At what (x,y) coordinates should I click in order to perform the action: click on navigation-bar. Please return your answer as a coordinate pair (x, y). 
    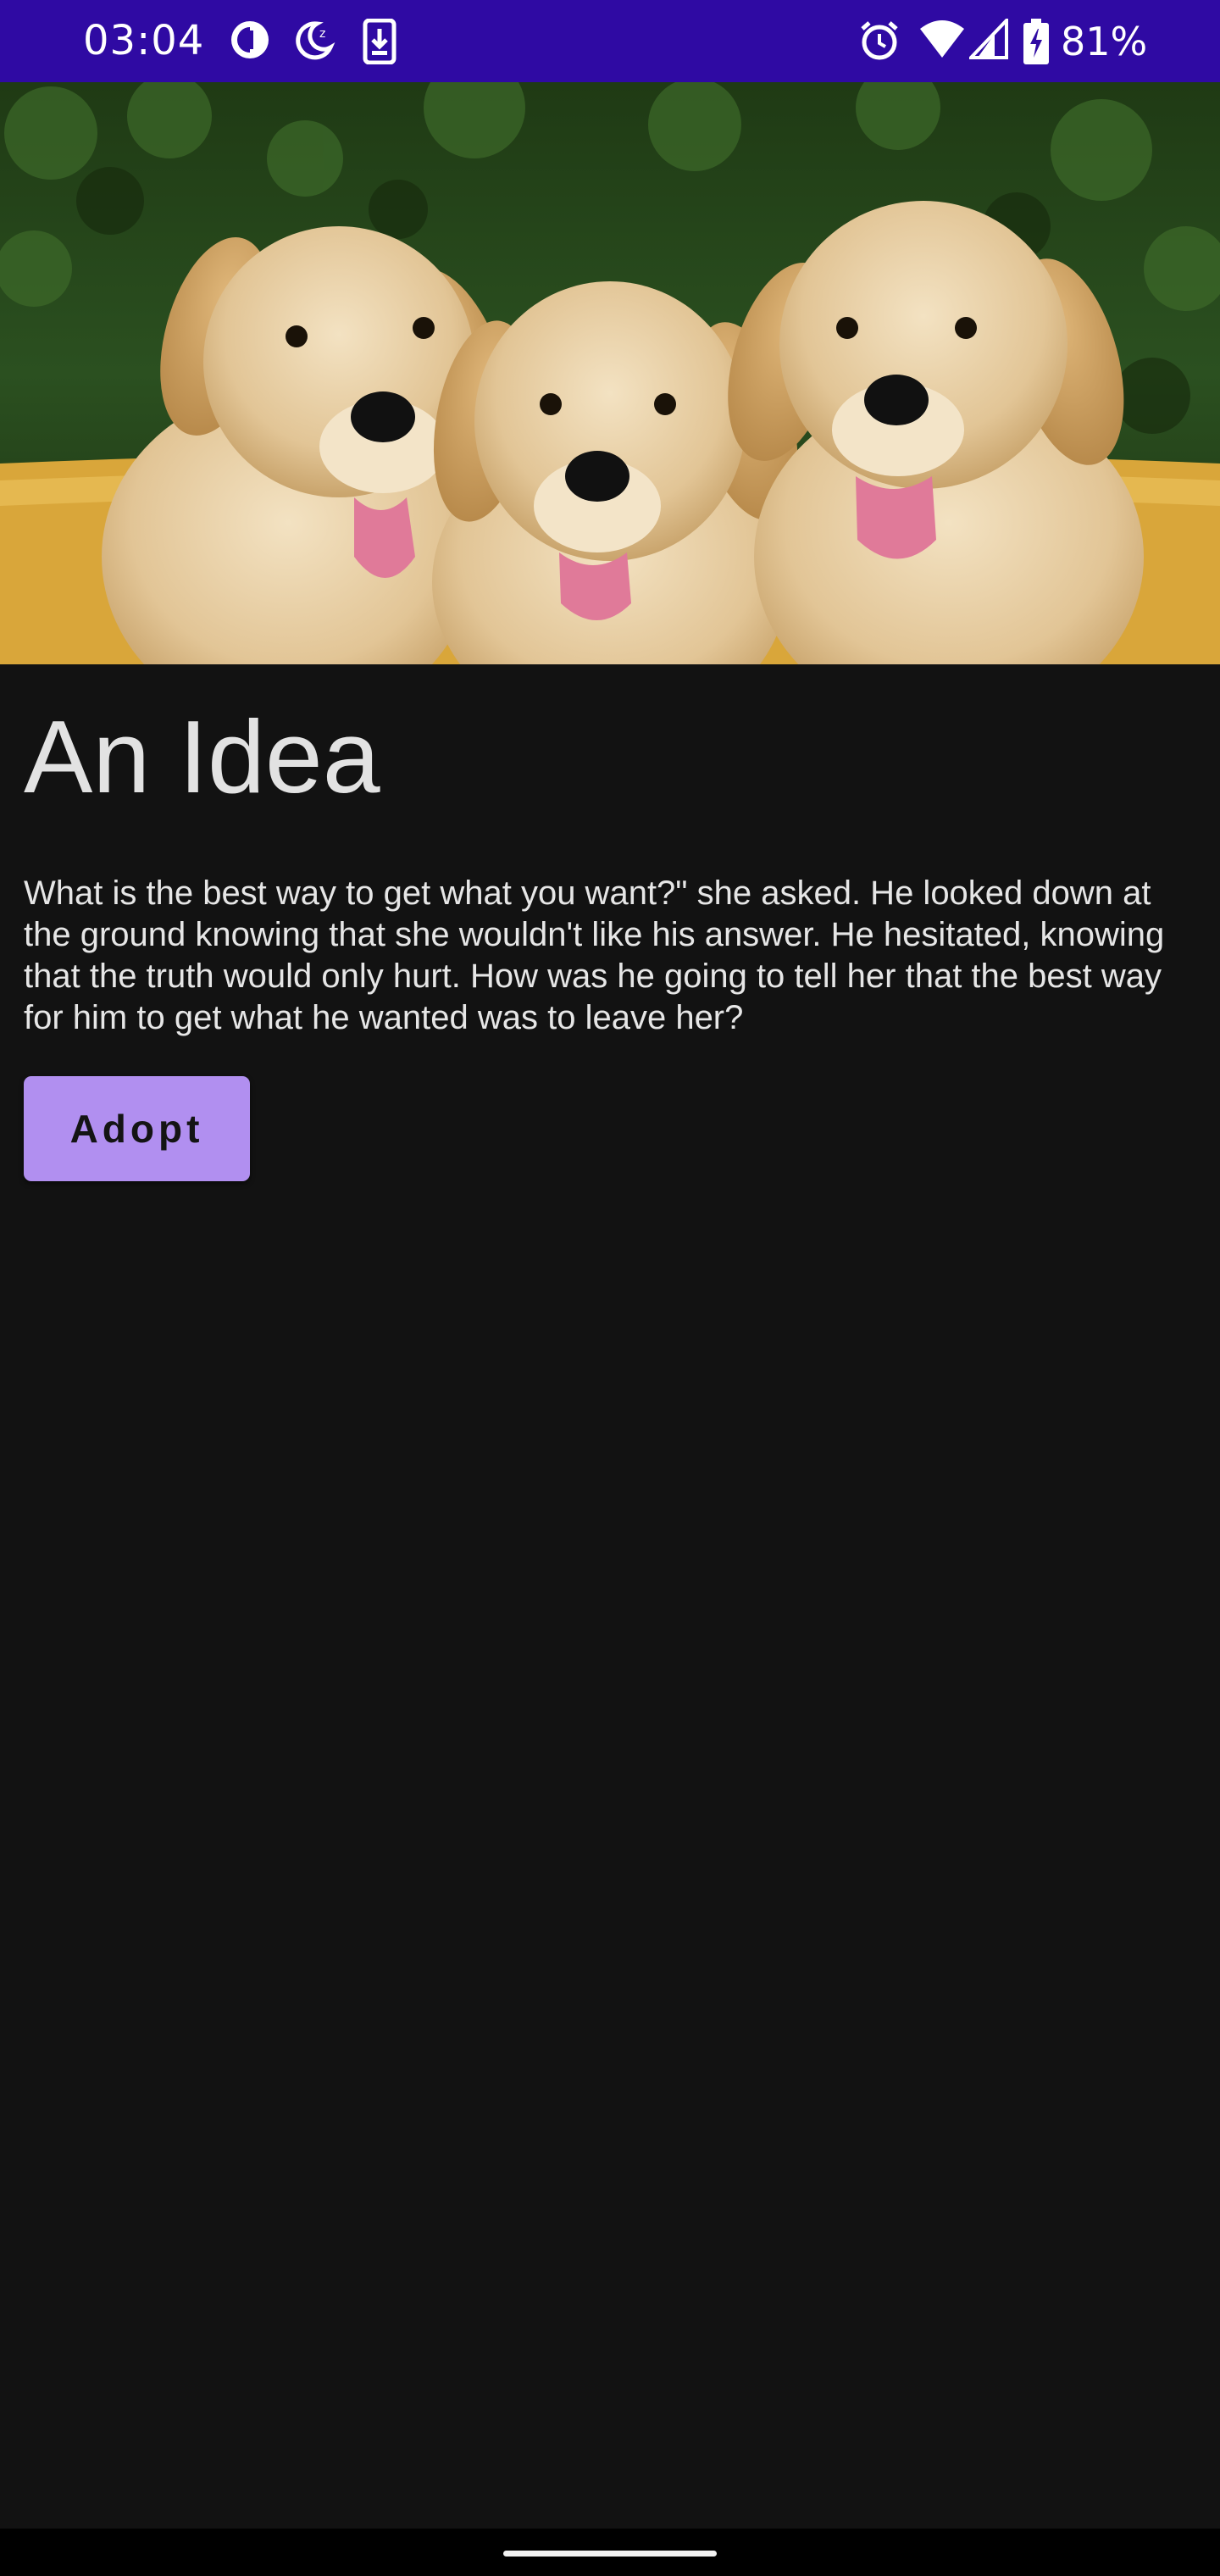
    Looking at the image, I should click on (610, 2552).